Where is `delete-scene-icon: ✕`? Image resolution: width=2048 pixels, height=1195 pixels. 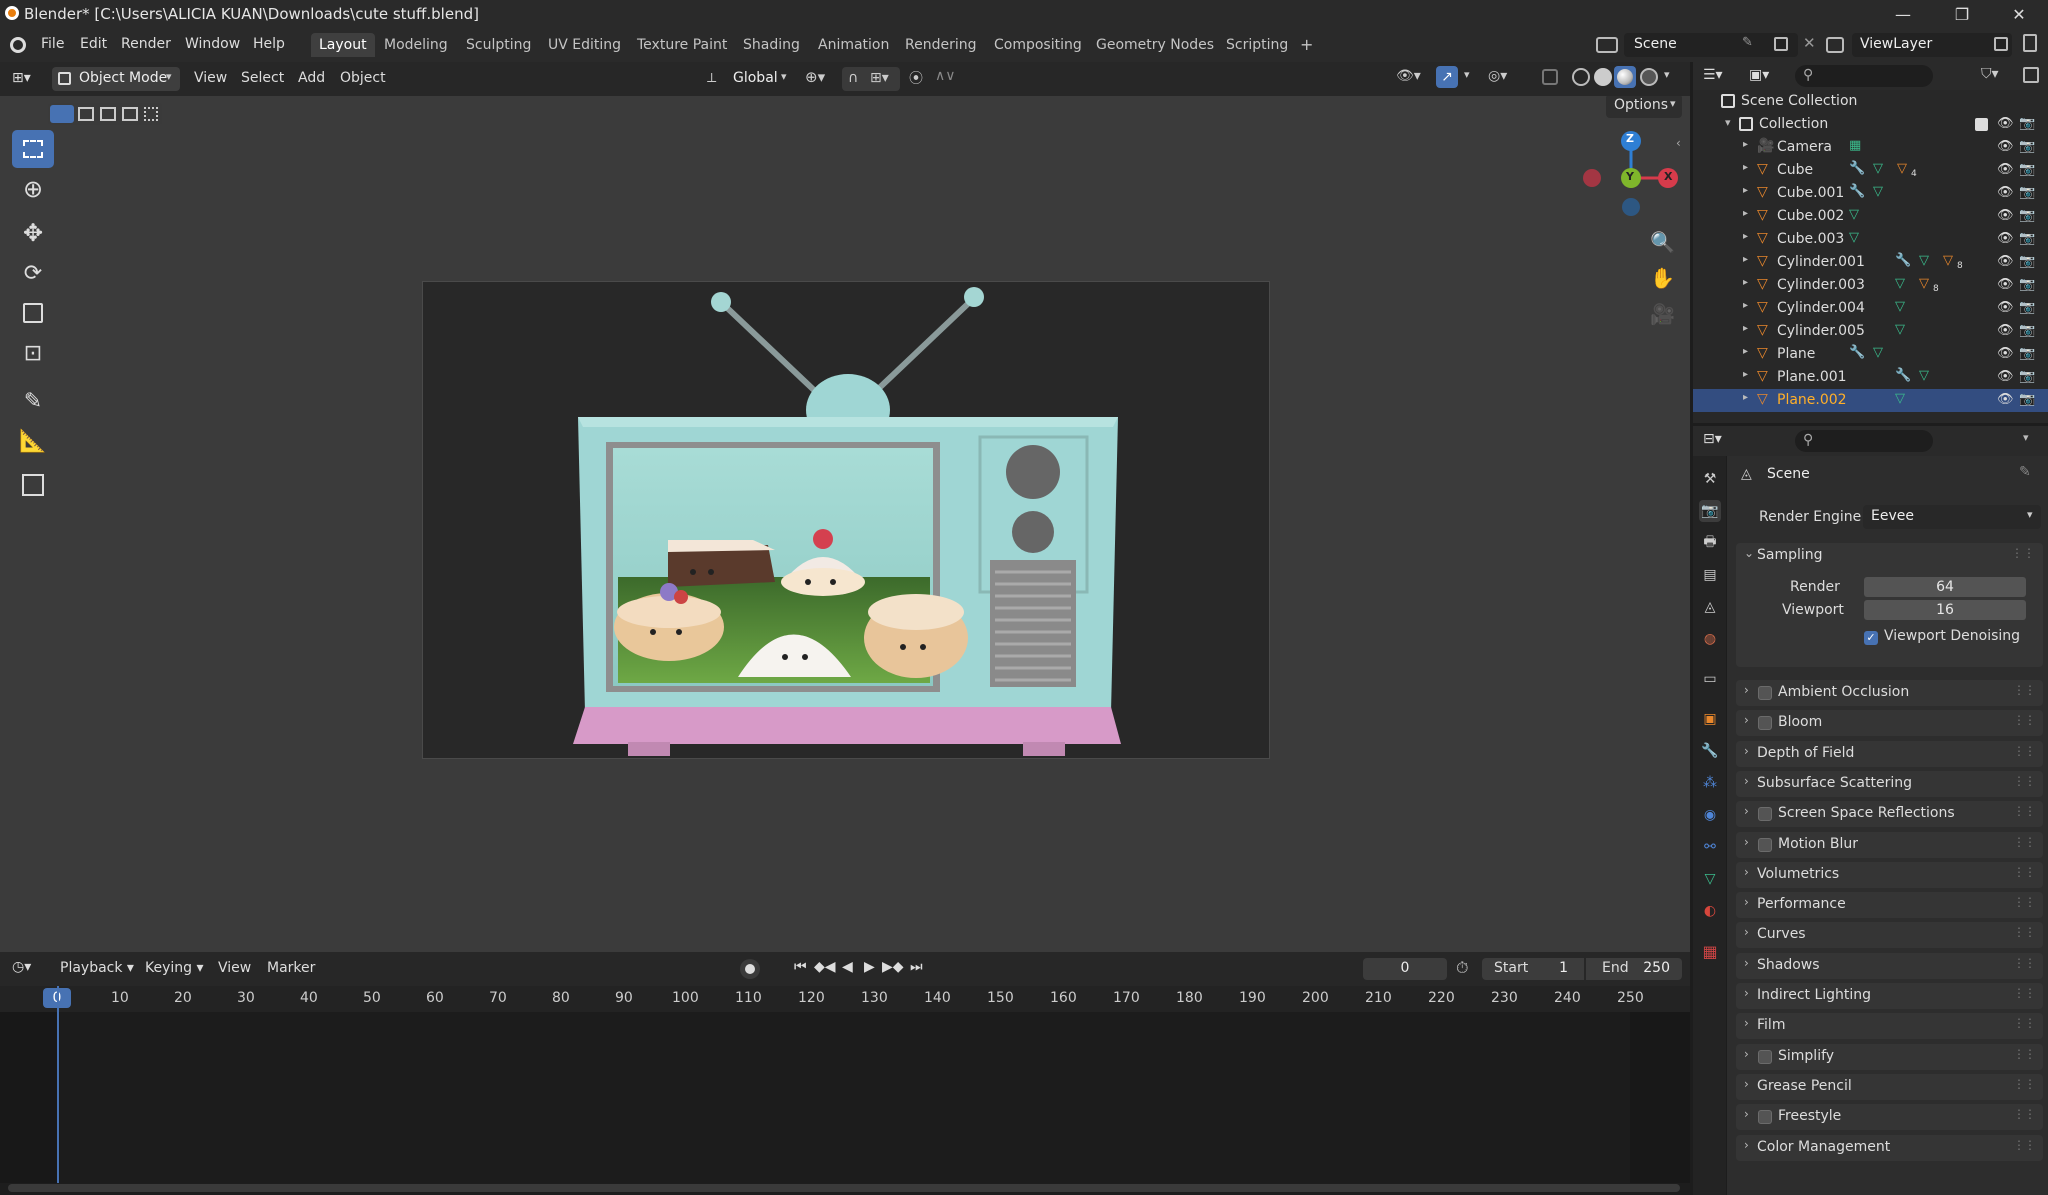
delete-scene-icon: ✕ is located at coordinates (1809, 43).